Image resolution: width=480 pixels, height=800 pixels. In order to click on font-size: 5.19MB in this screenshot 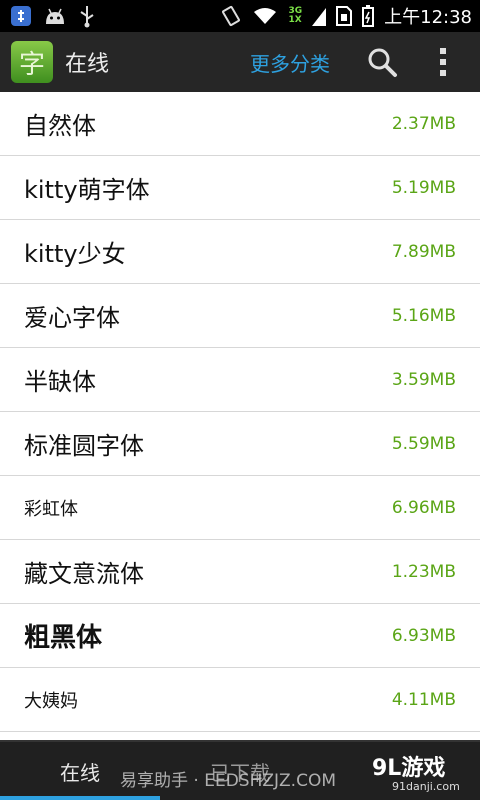, I will do `click(423, 187)`.